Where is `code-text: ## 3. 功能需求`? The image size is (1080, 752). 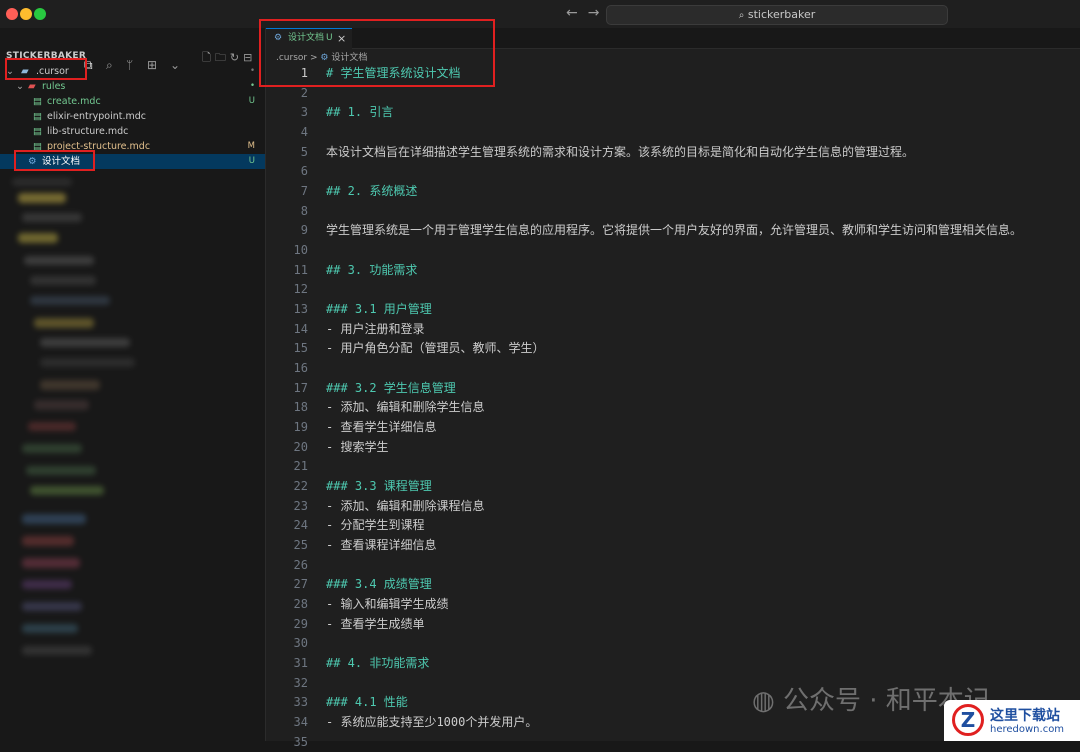 code-text: ## 3. 功能需求 is located at coordinates (372, 269).